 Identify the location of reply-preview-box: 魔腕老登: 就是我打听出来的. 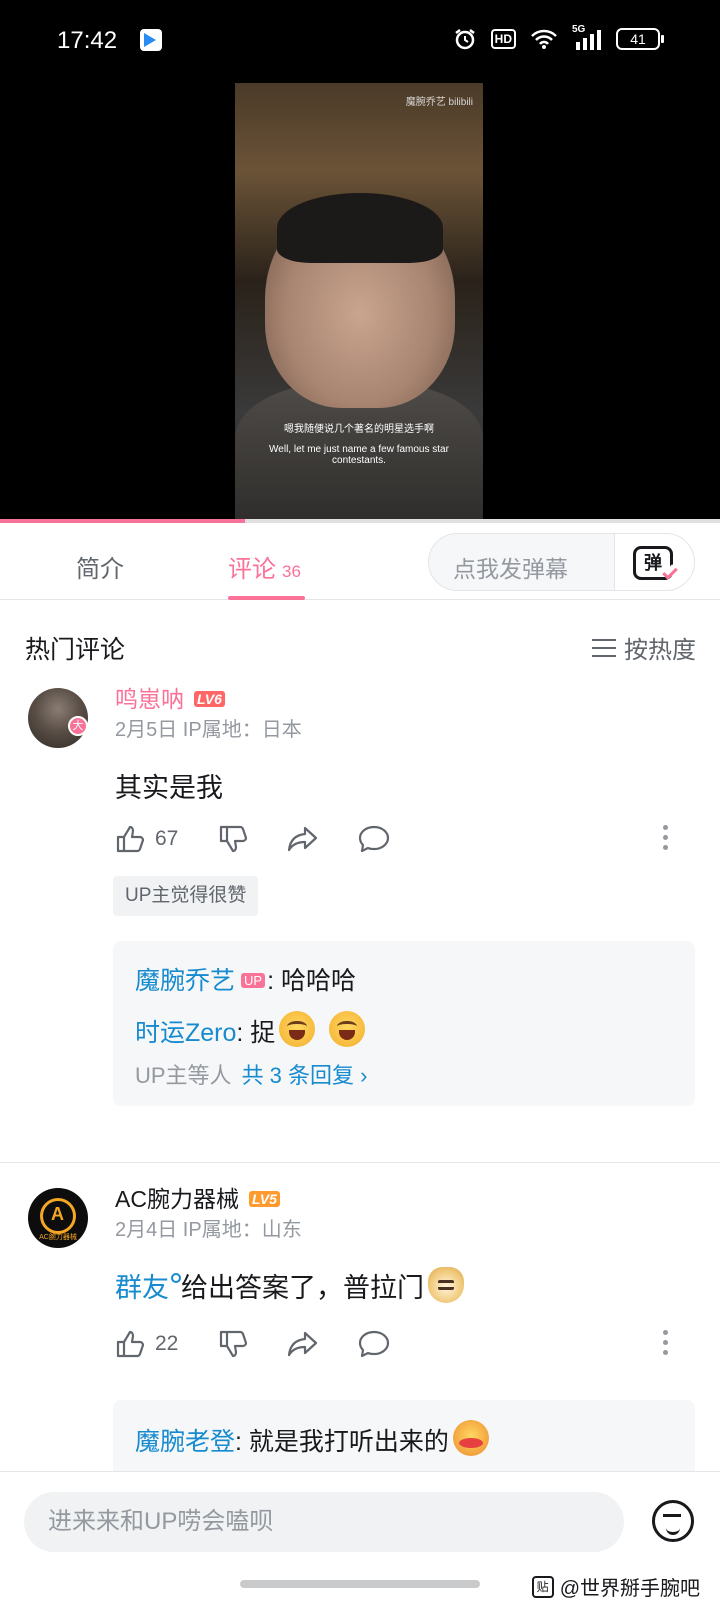
(404, 1435).